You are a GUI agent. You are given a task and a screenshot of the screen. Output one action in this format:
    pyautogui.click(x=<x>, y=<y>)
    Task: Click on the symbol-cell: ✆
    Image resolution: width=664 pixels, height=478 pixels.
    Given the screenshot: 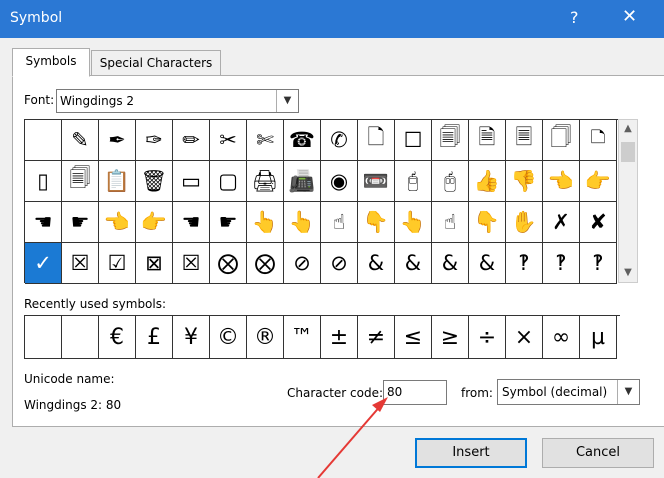 What is the action you would take?
    pyautogui.click(x=339, y=140)
    